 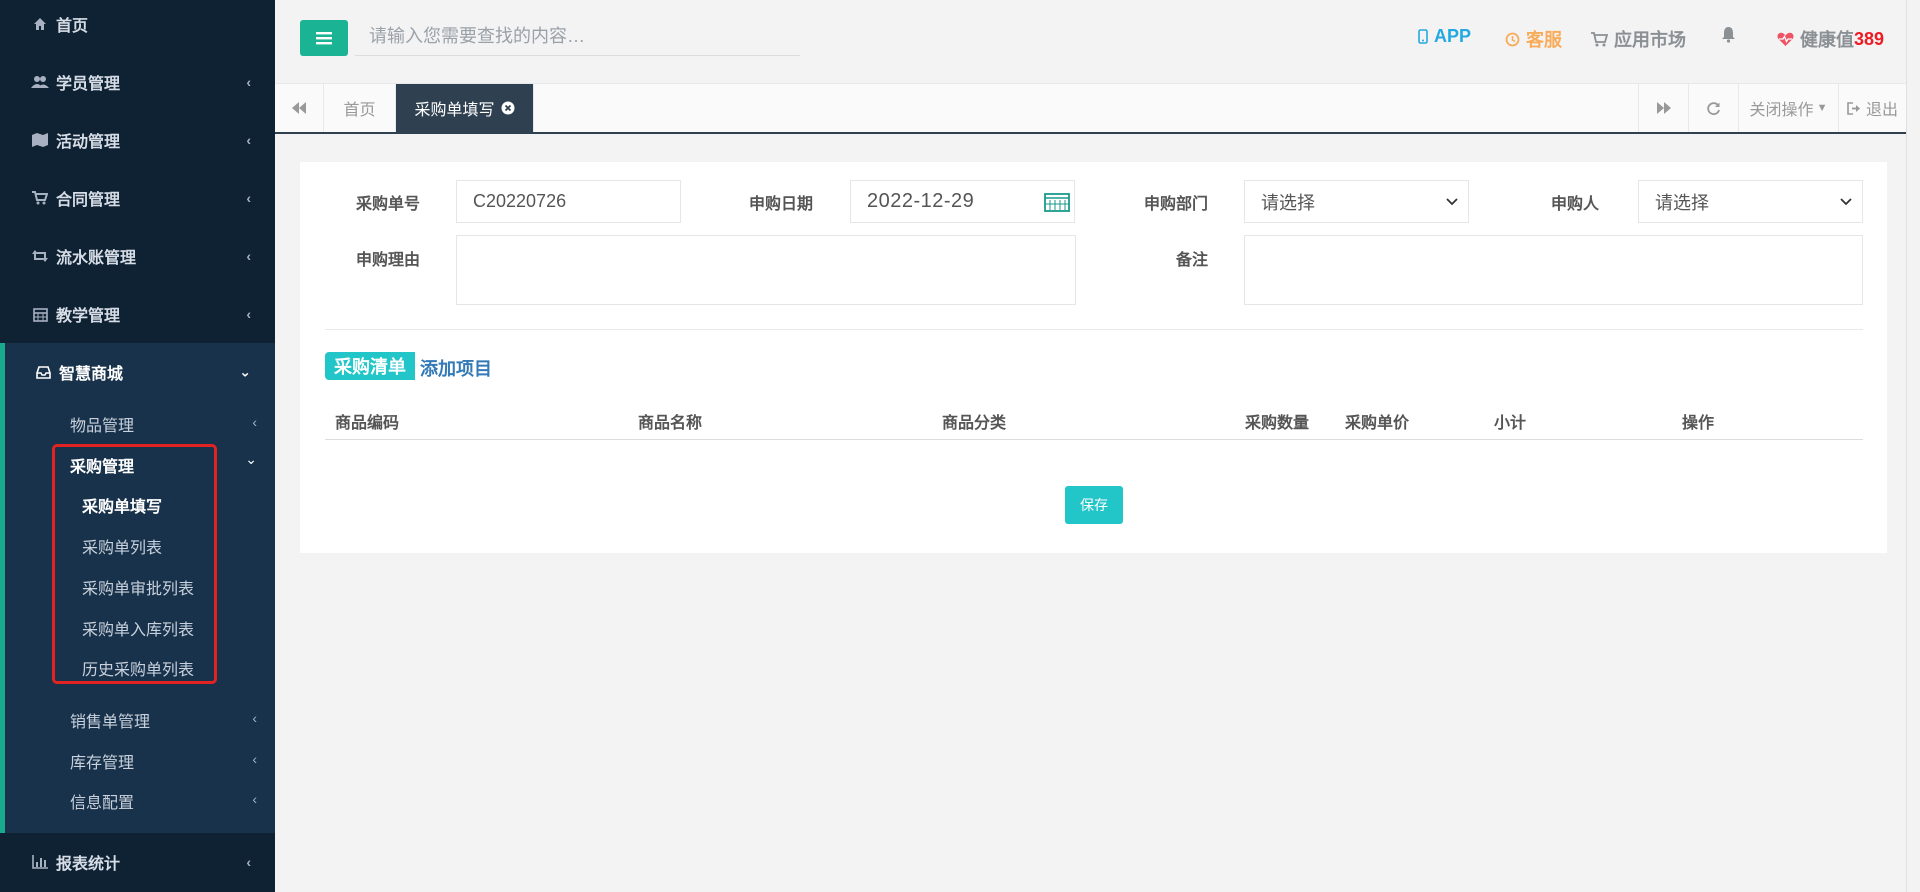 What do you see at coordinates (137, 24) in the screenshot?
I see `nav-home: 首页` at bounding box center [137, 24].